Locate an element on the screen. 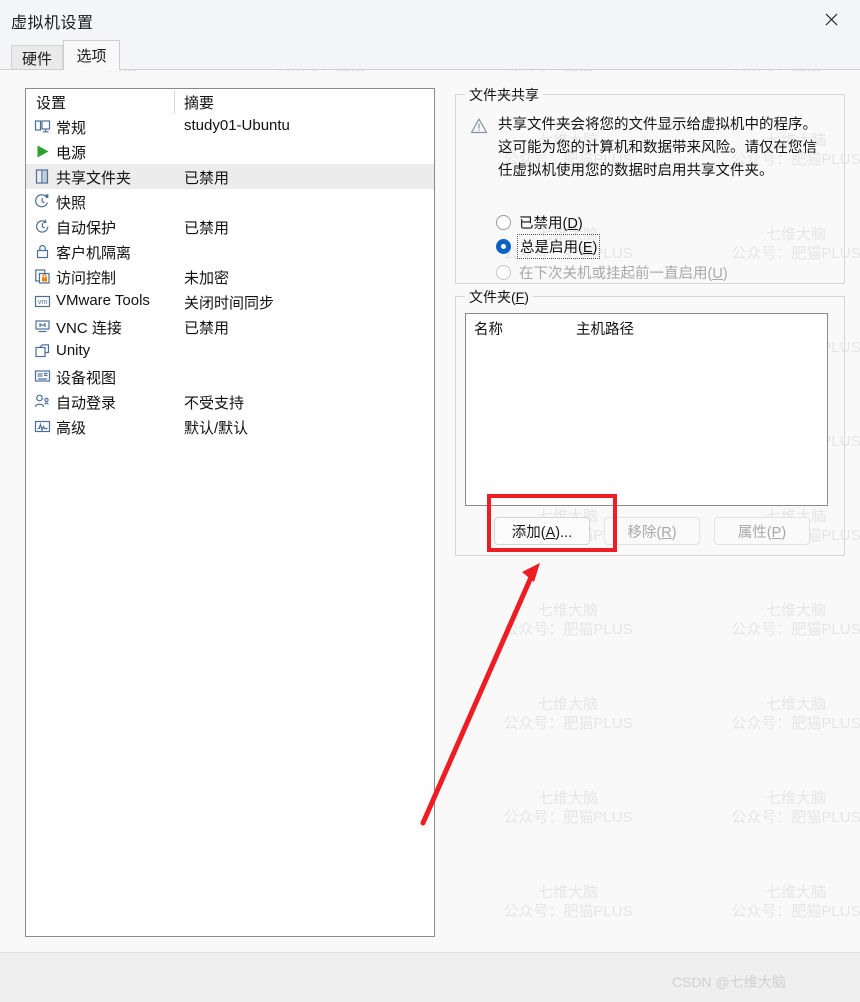 The image size is (860, 1002). tab-options: 选项 is located at coordinates (91, 55).